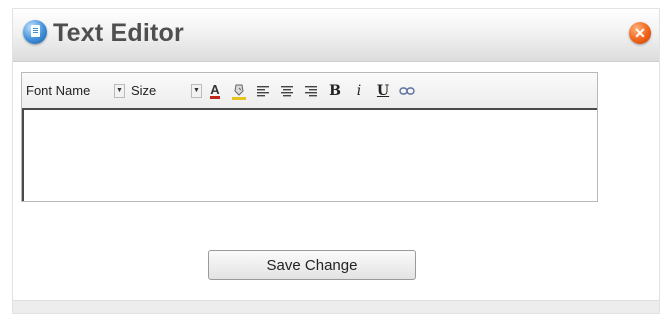 Image resolution: width=667 pixels, height=317 pixels. I want to click on text-color-icon: A, so click(215, 90).